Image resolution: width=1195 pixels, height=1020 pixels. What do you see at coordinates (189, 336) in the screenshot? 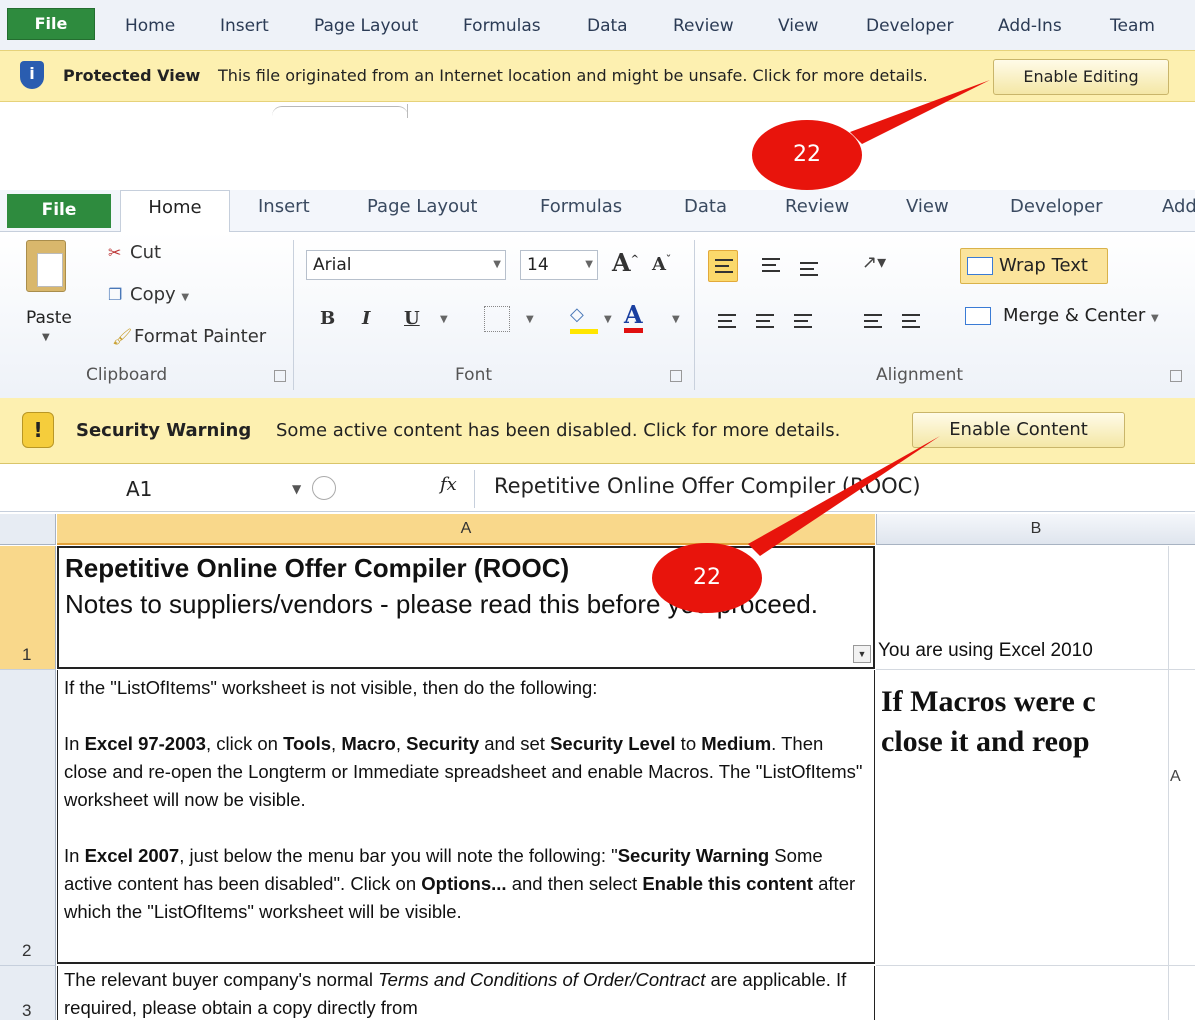
I see `format-painter-button: 🖌Format Painter` at bounding box center [189, 336].